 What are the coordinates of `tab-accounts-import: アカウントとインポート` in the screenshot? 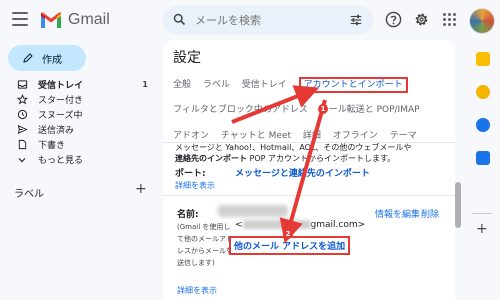 It's located at (353, 85).